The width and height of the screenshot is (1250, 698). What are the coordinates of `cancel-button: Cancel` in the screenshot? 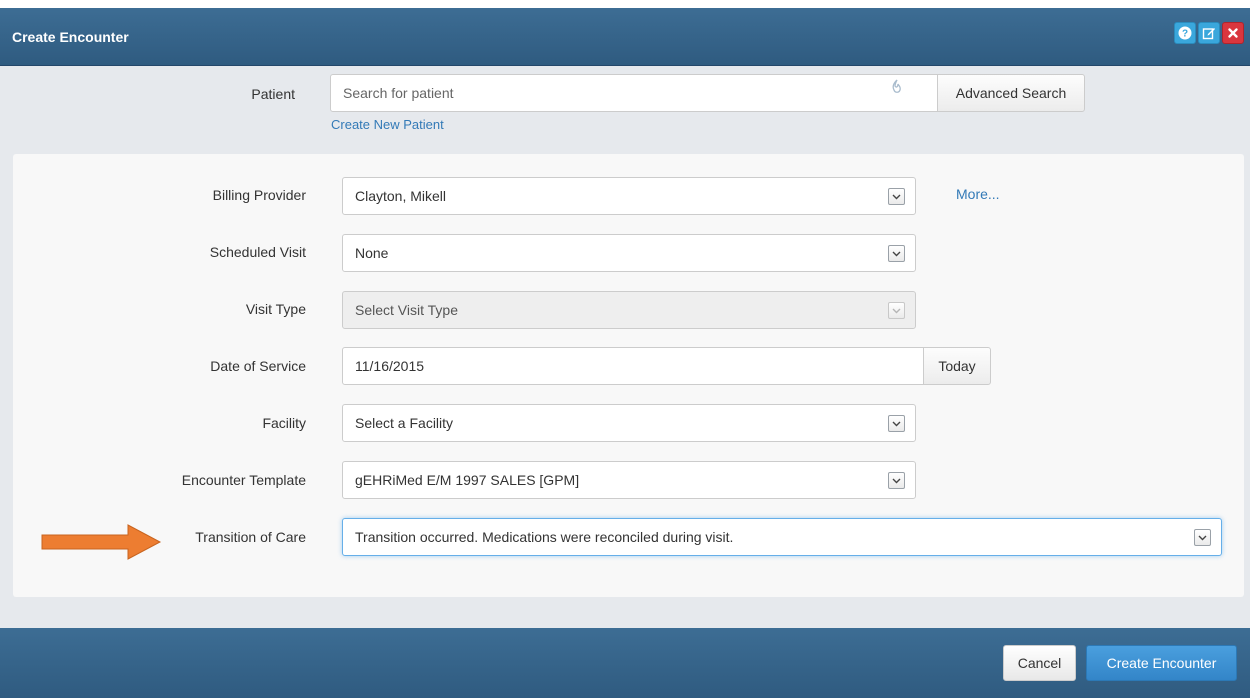 It's located at (1039, 663).